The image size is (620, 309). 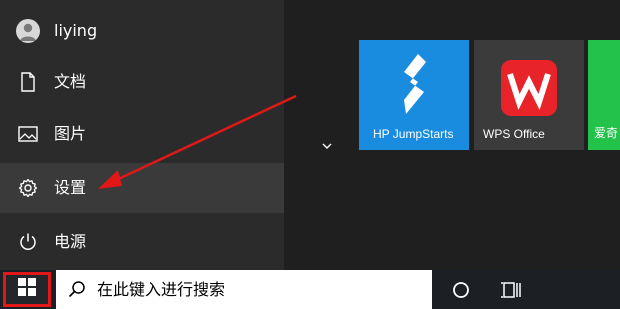 I want to click on start-user-account: liying, so click(x=142, y=31).